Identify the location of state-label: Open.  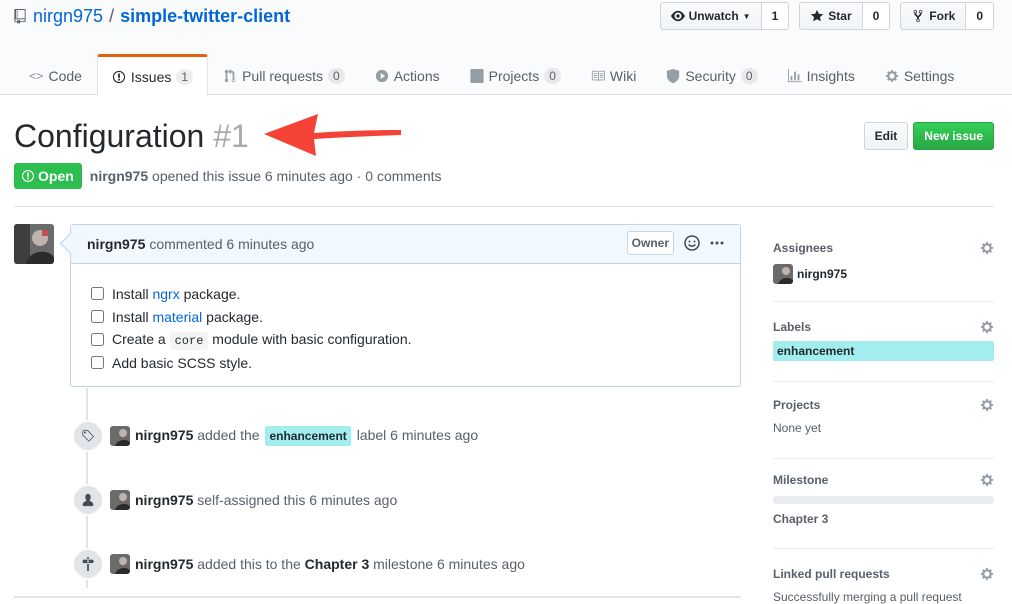
(56, 176).